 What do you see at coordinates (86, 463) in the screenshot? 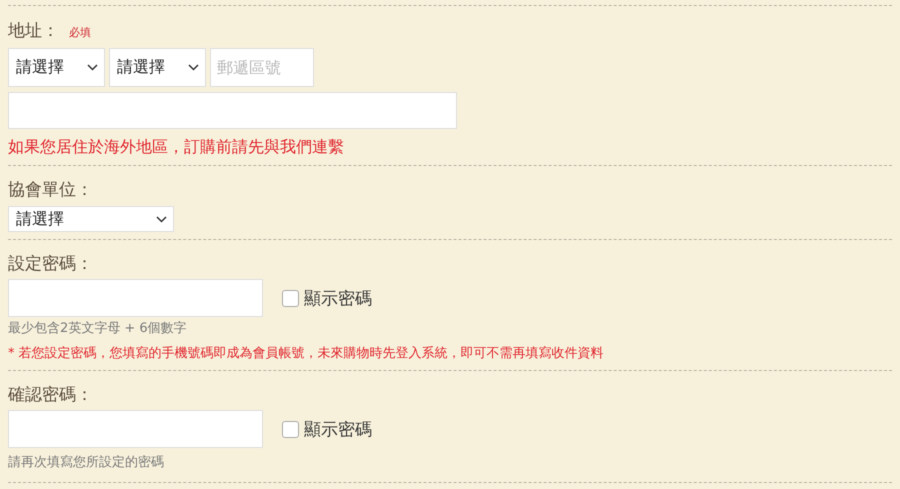
I see `password-hint: 請再次填寫您所設定的密碼` at bounding box center [86, 463].